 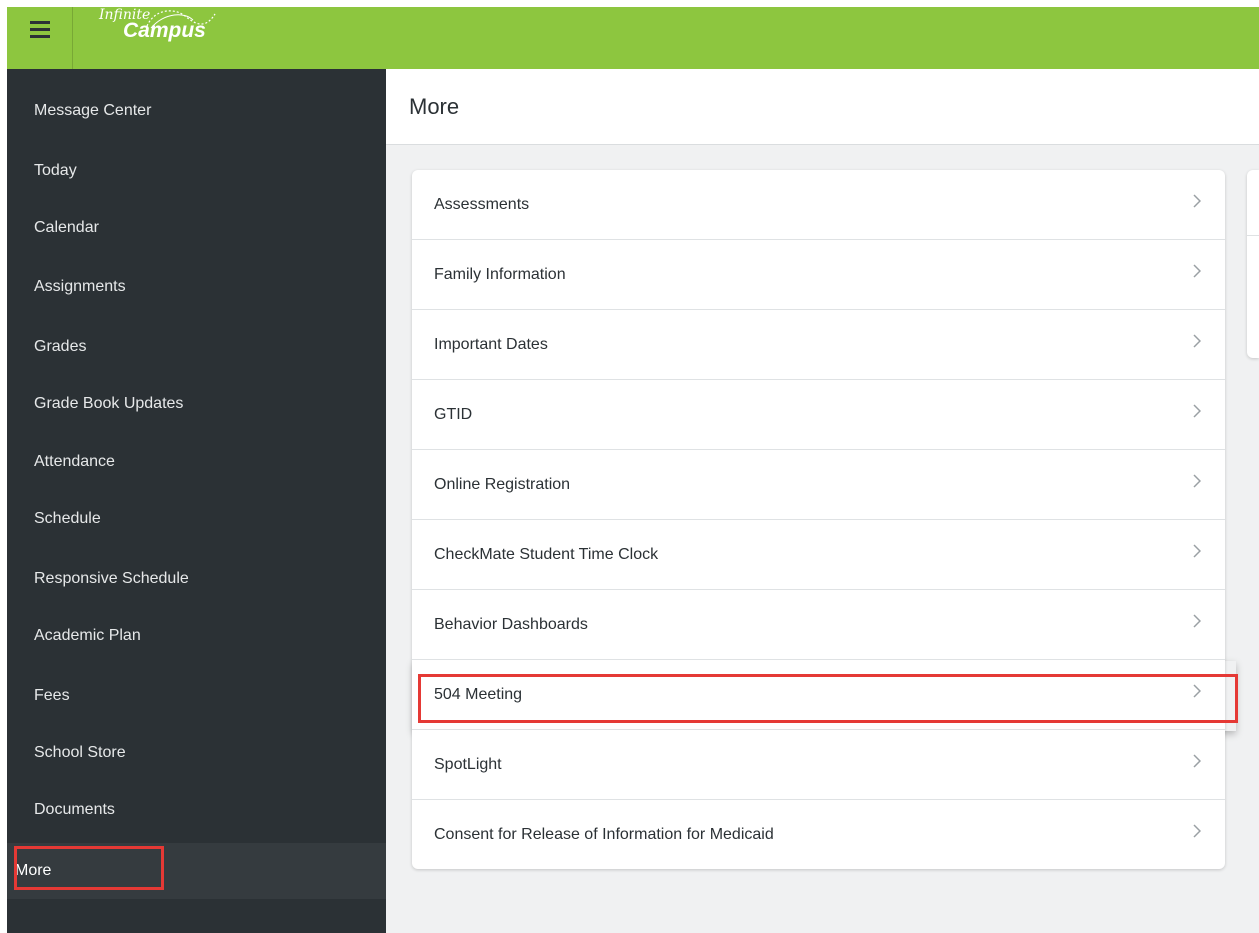 What do you see at coordinates (822, 107) in the screenshot?
I see `page-header: More` at bounding box center [822, 107].